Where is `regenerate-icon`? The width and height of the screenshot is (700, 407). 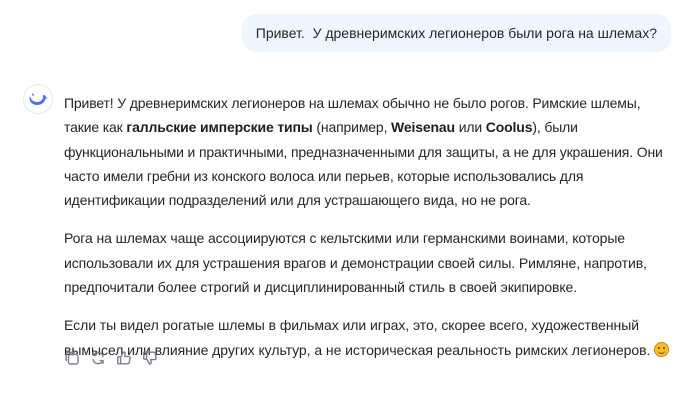 regenerate-icon is located at coordinates (98, 358).